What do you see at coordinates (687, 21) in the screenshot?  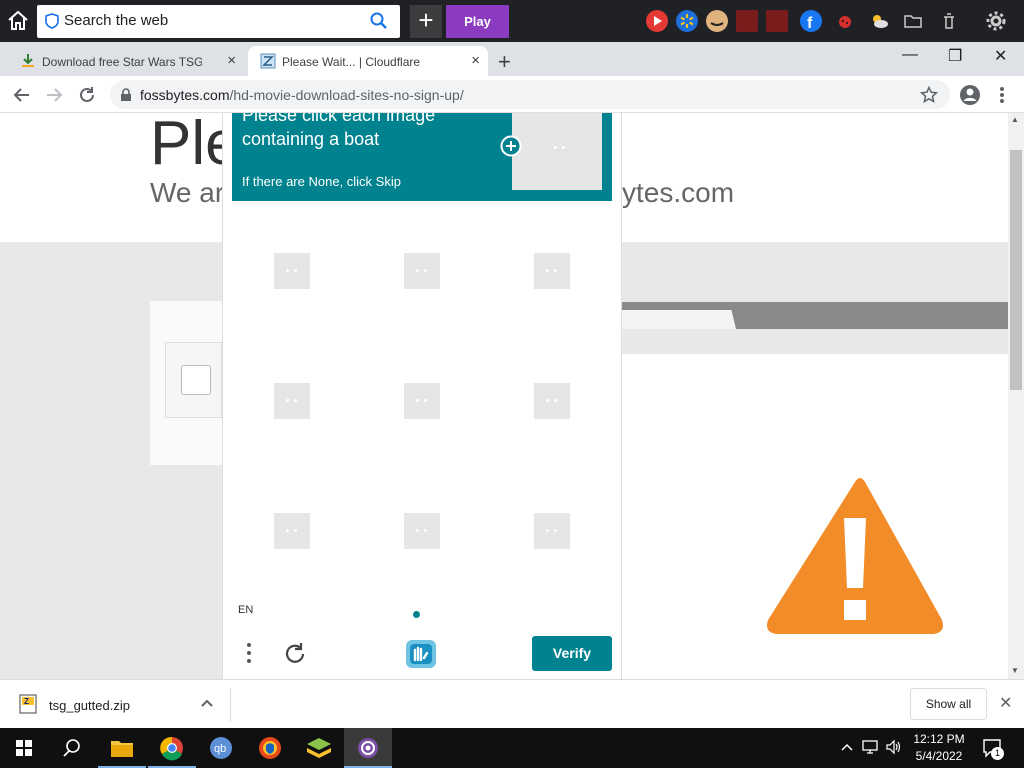 I see `walmart-icon` at bounding box center [687, 21].